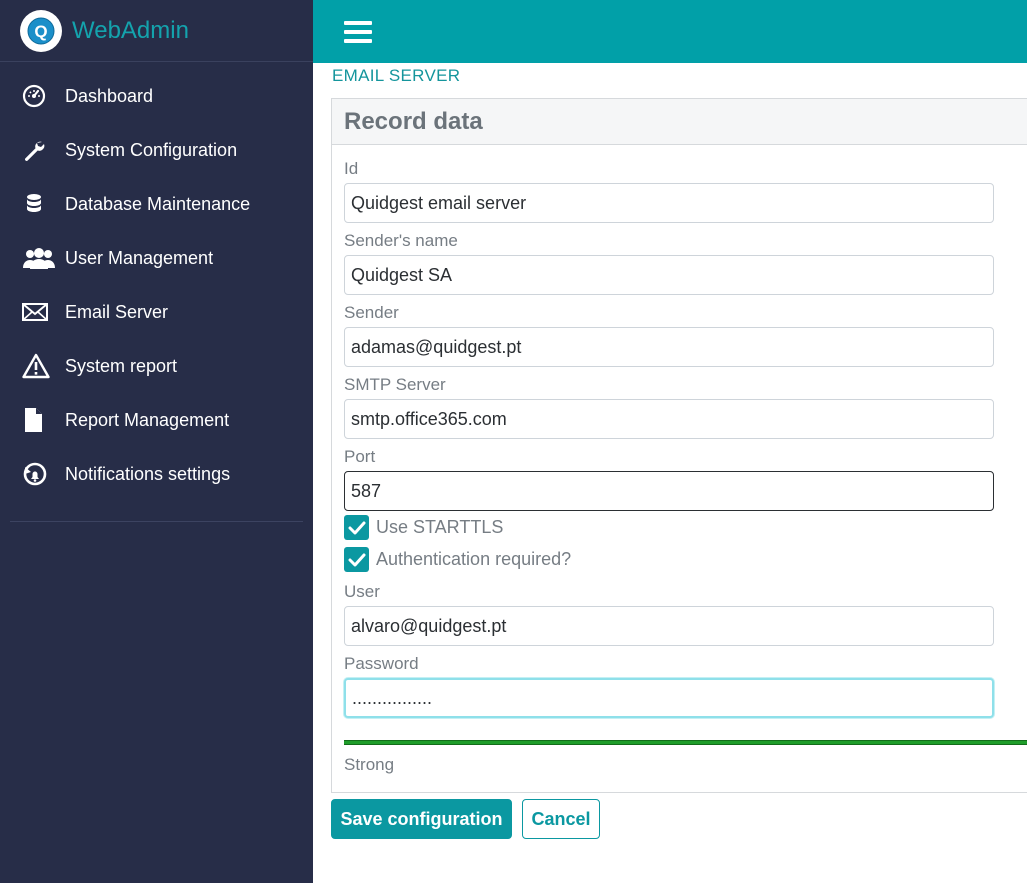 This screenshot has height=883, width=1027. I want to click on user-label: User, so click(362, 591).